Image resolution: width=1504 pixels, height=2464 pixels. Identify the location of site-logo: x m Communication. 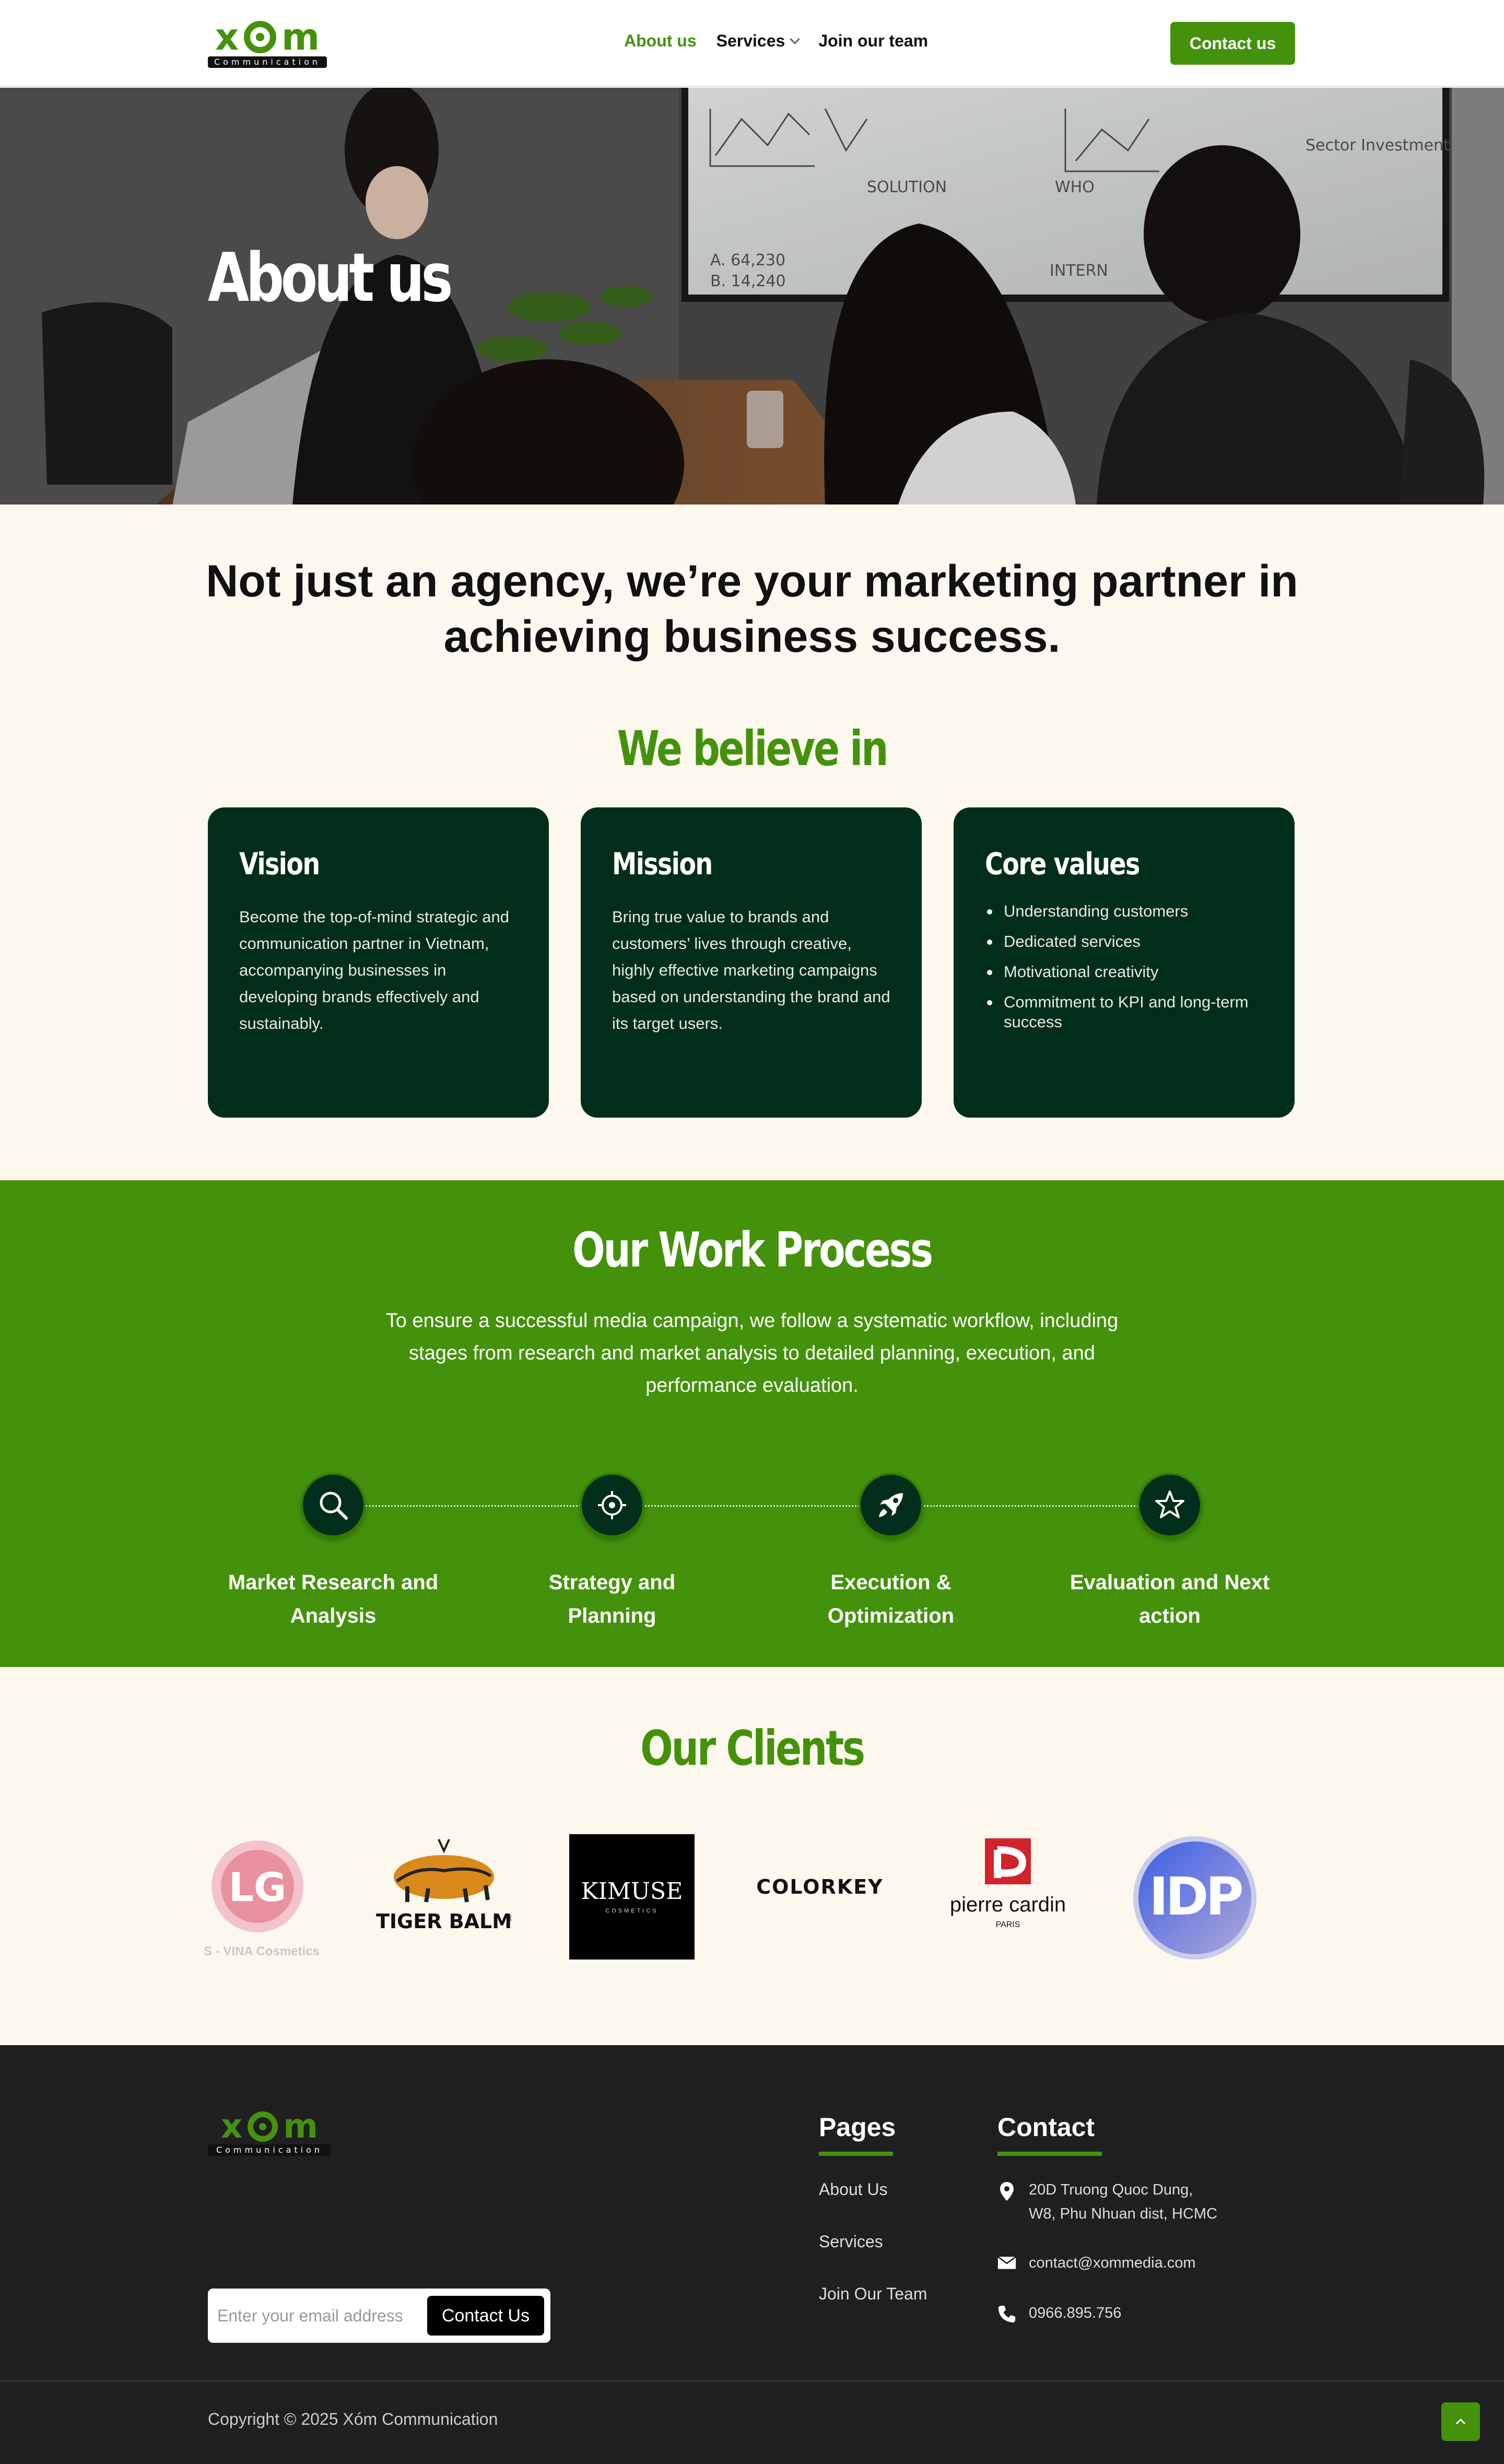
(268, 44).